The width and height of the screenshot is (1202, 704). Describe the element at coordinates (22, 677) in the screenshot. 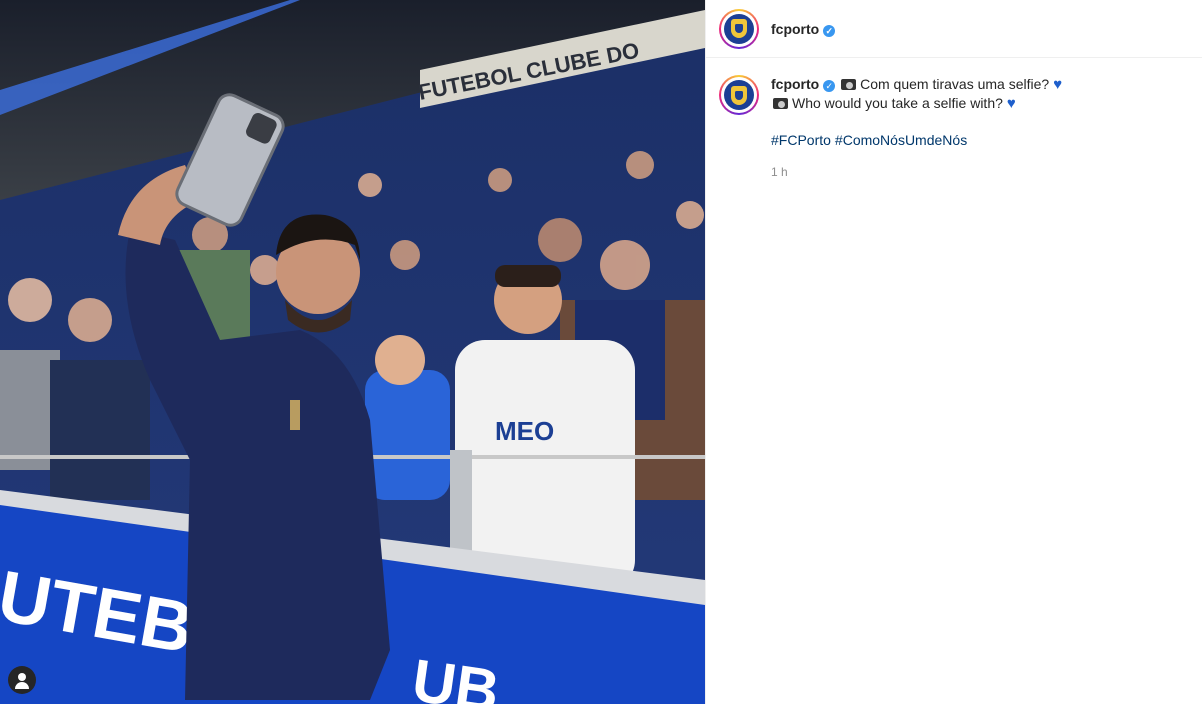

I see `user-icon` at that location.